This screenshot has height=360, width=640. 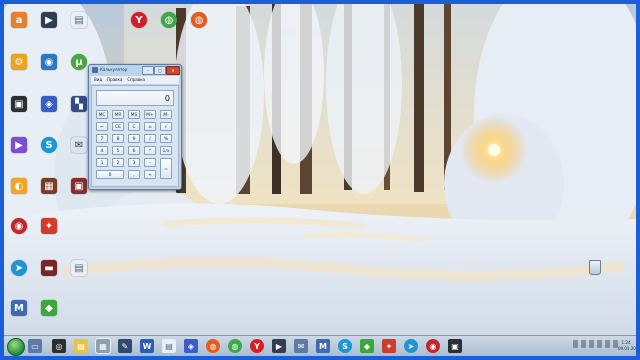 What do you see at coordinates (147, 346) in the screenshot?
I see `word-icon: W` at bounding box center [147, 346].